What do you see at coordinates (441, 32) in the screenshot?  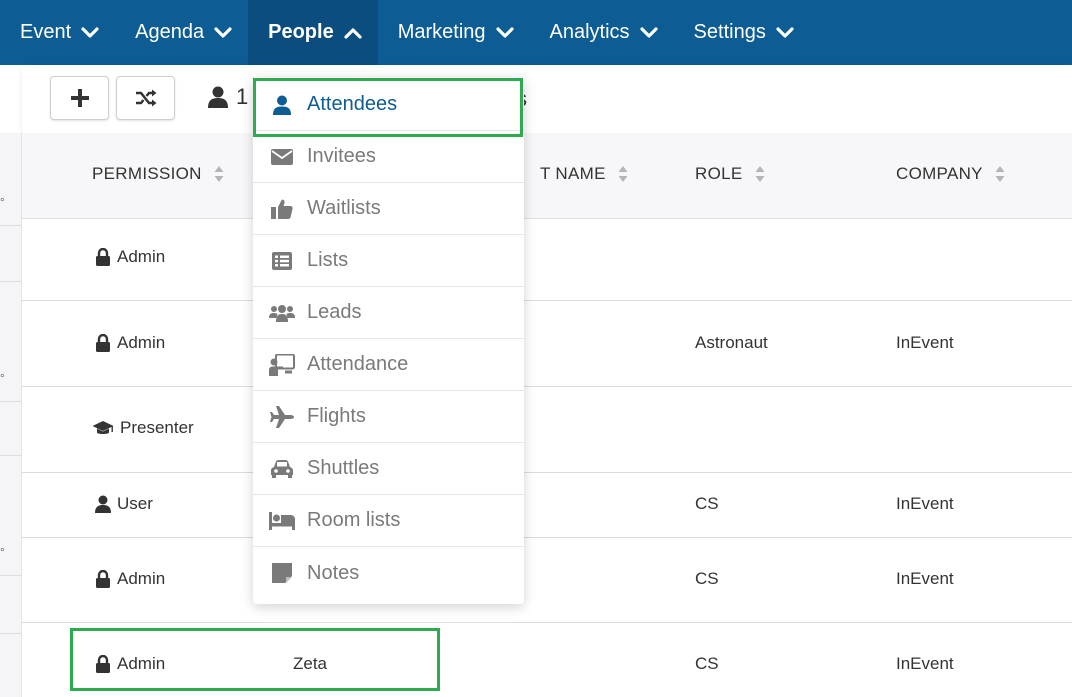 I see `nav-marketing-label: Marketing` at bounding box center [441, 32].